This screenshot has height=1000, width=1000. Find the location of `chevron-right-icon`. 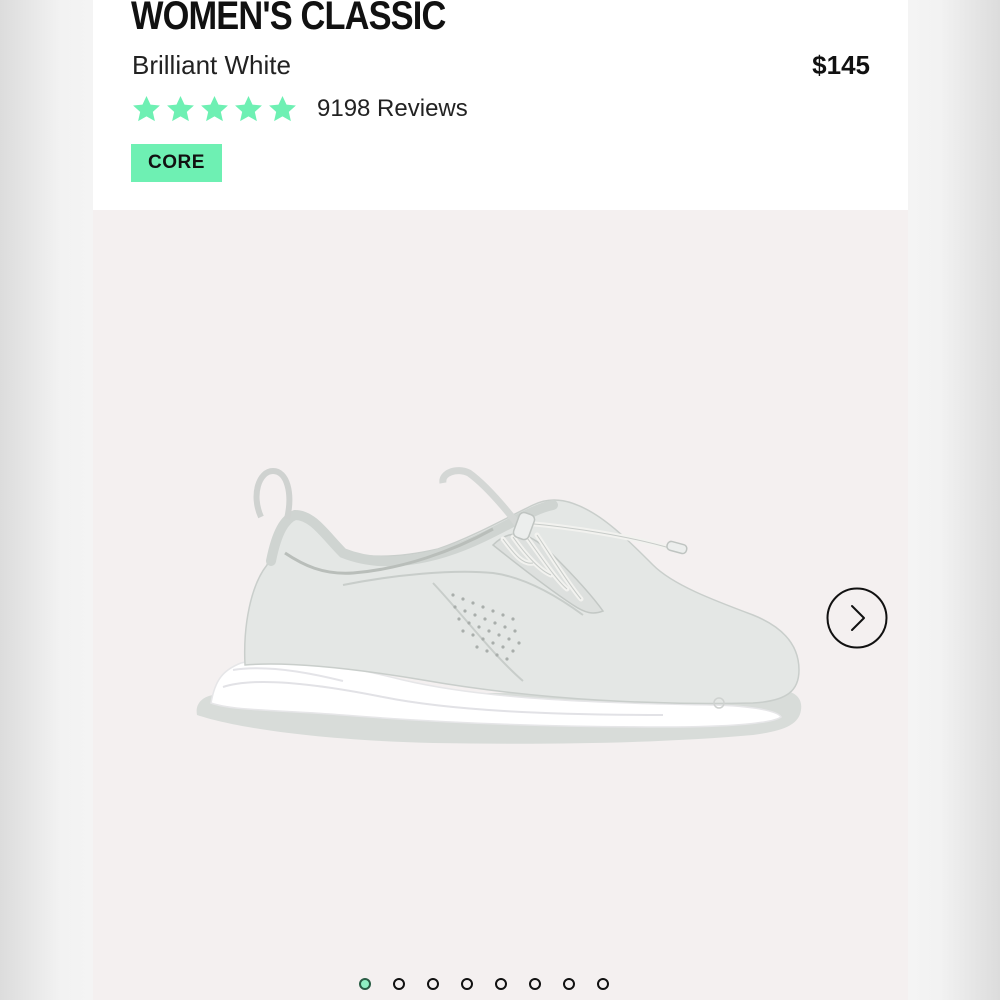

chevron-right-icon is located at coordinates (857, 618).